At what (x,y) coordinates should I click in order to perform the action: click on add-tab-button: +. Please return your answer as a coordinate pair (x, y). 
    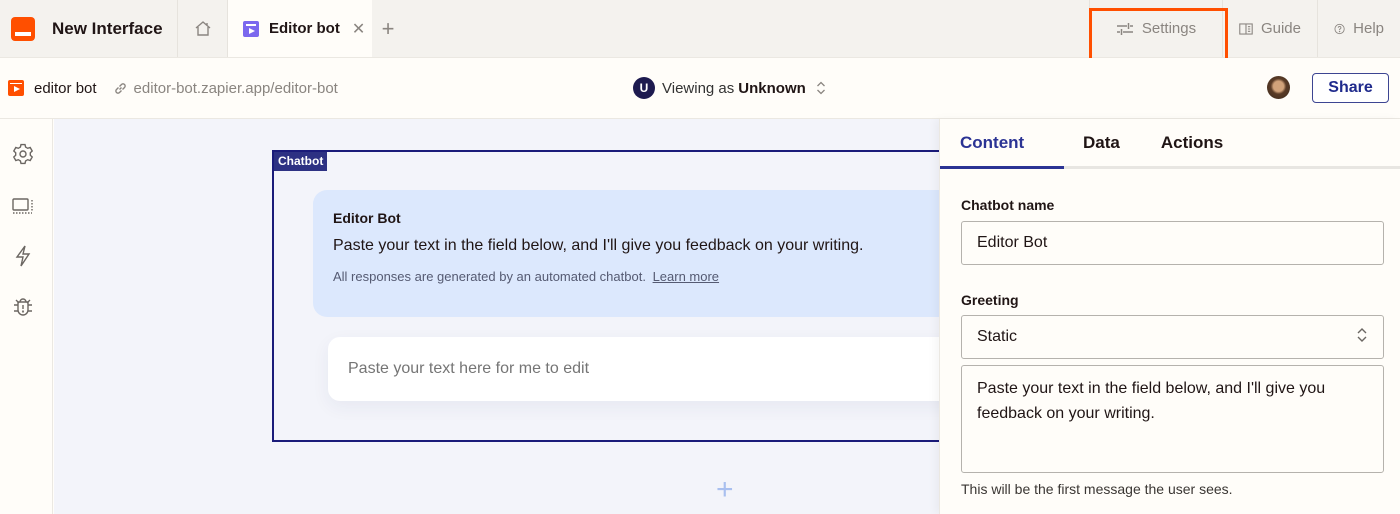
    Looking at the image, I should click on (388, 28).